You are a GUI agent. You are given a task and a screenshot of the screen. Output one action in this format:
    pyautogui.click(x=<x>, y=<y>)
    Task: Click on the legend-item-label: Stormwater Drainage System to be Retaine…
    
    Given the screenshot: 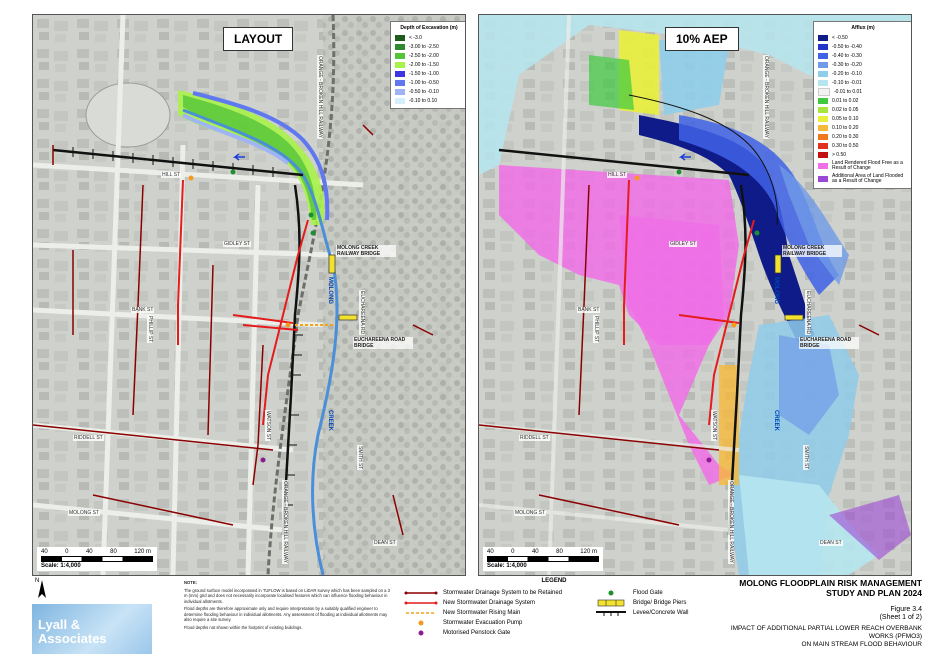 What is the action you would take?
    pyautogui.click(x=503, y=593)
    